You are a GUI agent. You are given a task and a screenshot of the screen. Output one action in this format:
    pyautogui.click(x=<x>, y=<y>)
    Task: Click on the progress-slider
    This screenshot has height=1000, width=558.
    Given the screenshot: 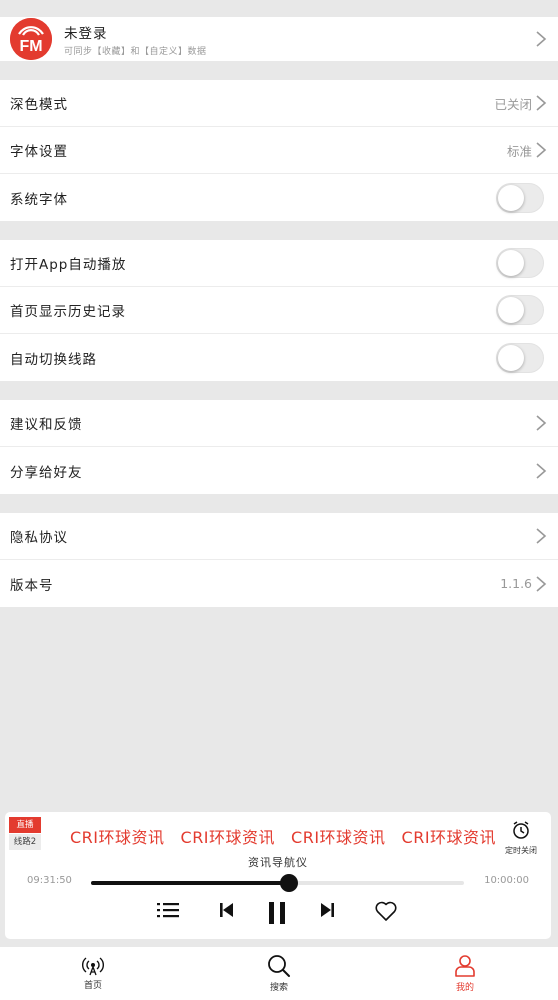 What is the action you would take?
    pyautogui.click(x=277, y=883)
    